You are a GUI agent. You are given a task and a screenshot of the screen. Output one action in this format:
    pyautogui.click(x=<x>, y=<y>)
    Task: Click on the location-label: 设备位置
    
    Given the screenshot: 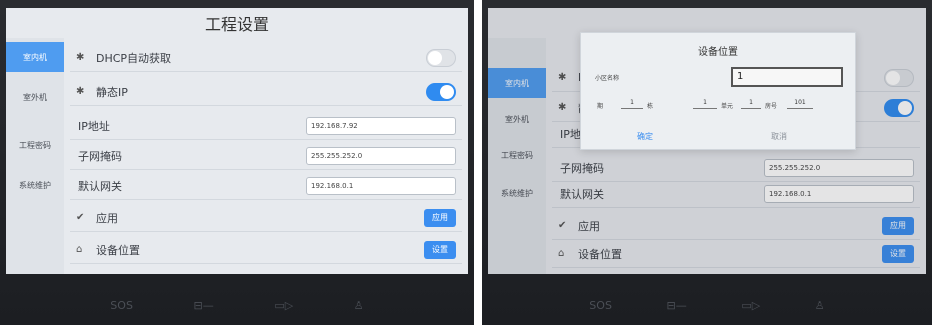 What is the action you would take?
    pyautogui.click(x=118, y=250)
    